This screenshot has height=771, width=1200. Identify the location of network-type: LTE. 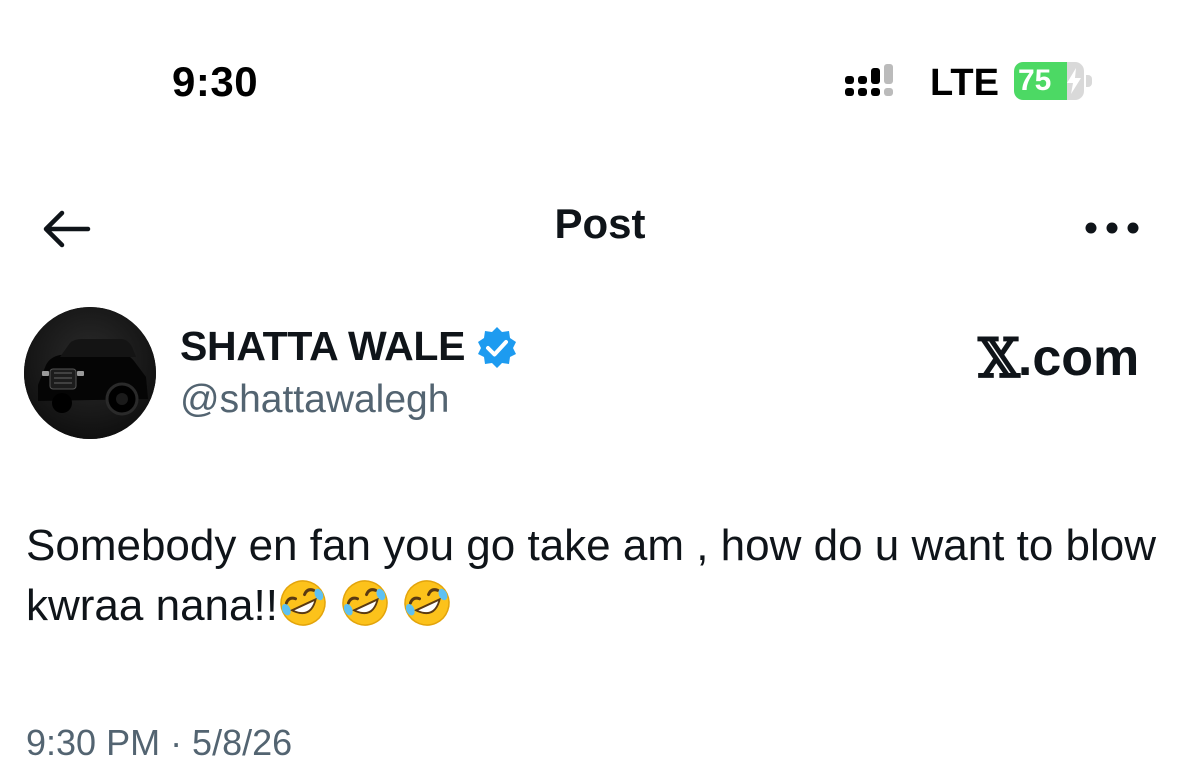
(964, 83).